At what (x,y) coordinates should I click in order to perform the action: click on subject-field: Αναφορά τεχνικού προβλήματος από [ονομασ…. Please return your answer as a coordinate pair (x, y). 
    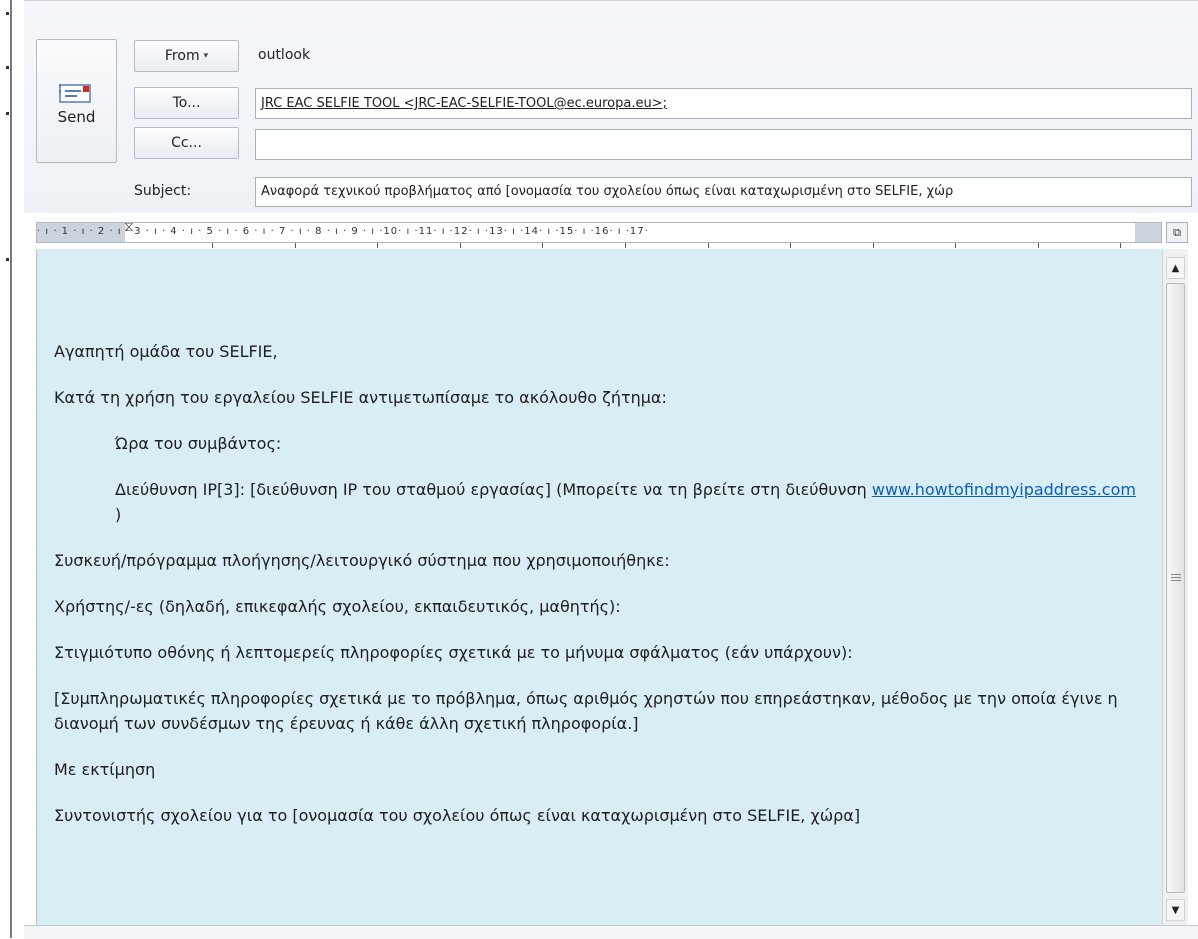
    Looking at the image, I should click on (723, 192).